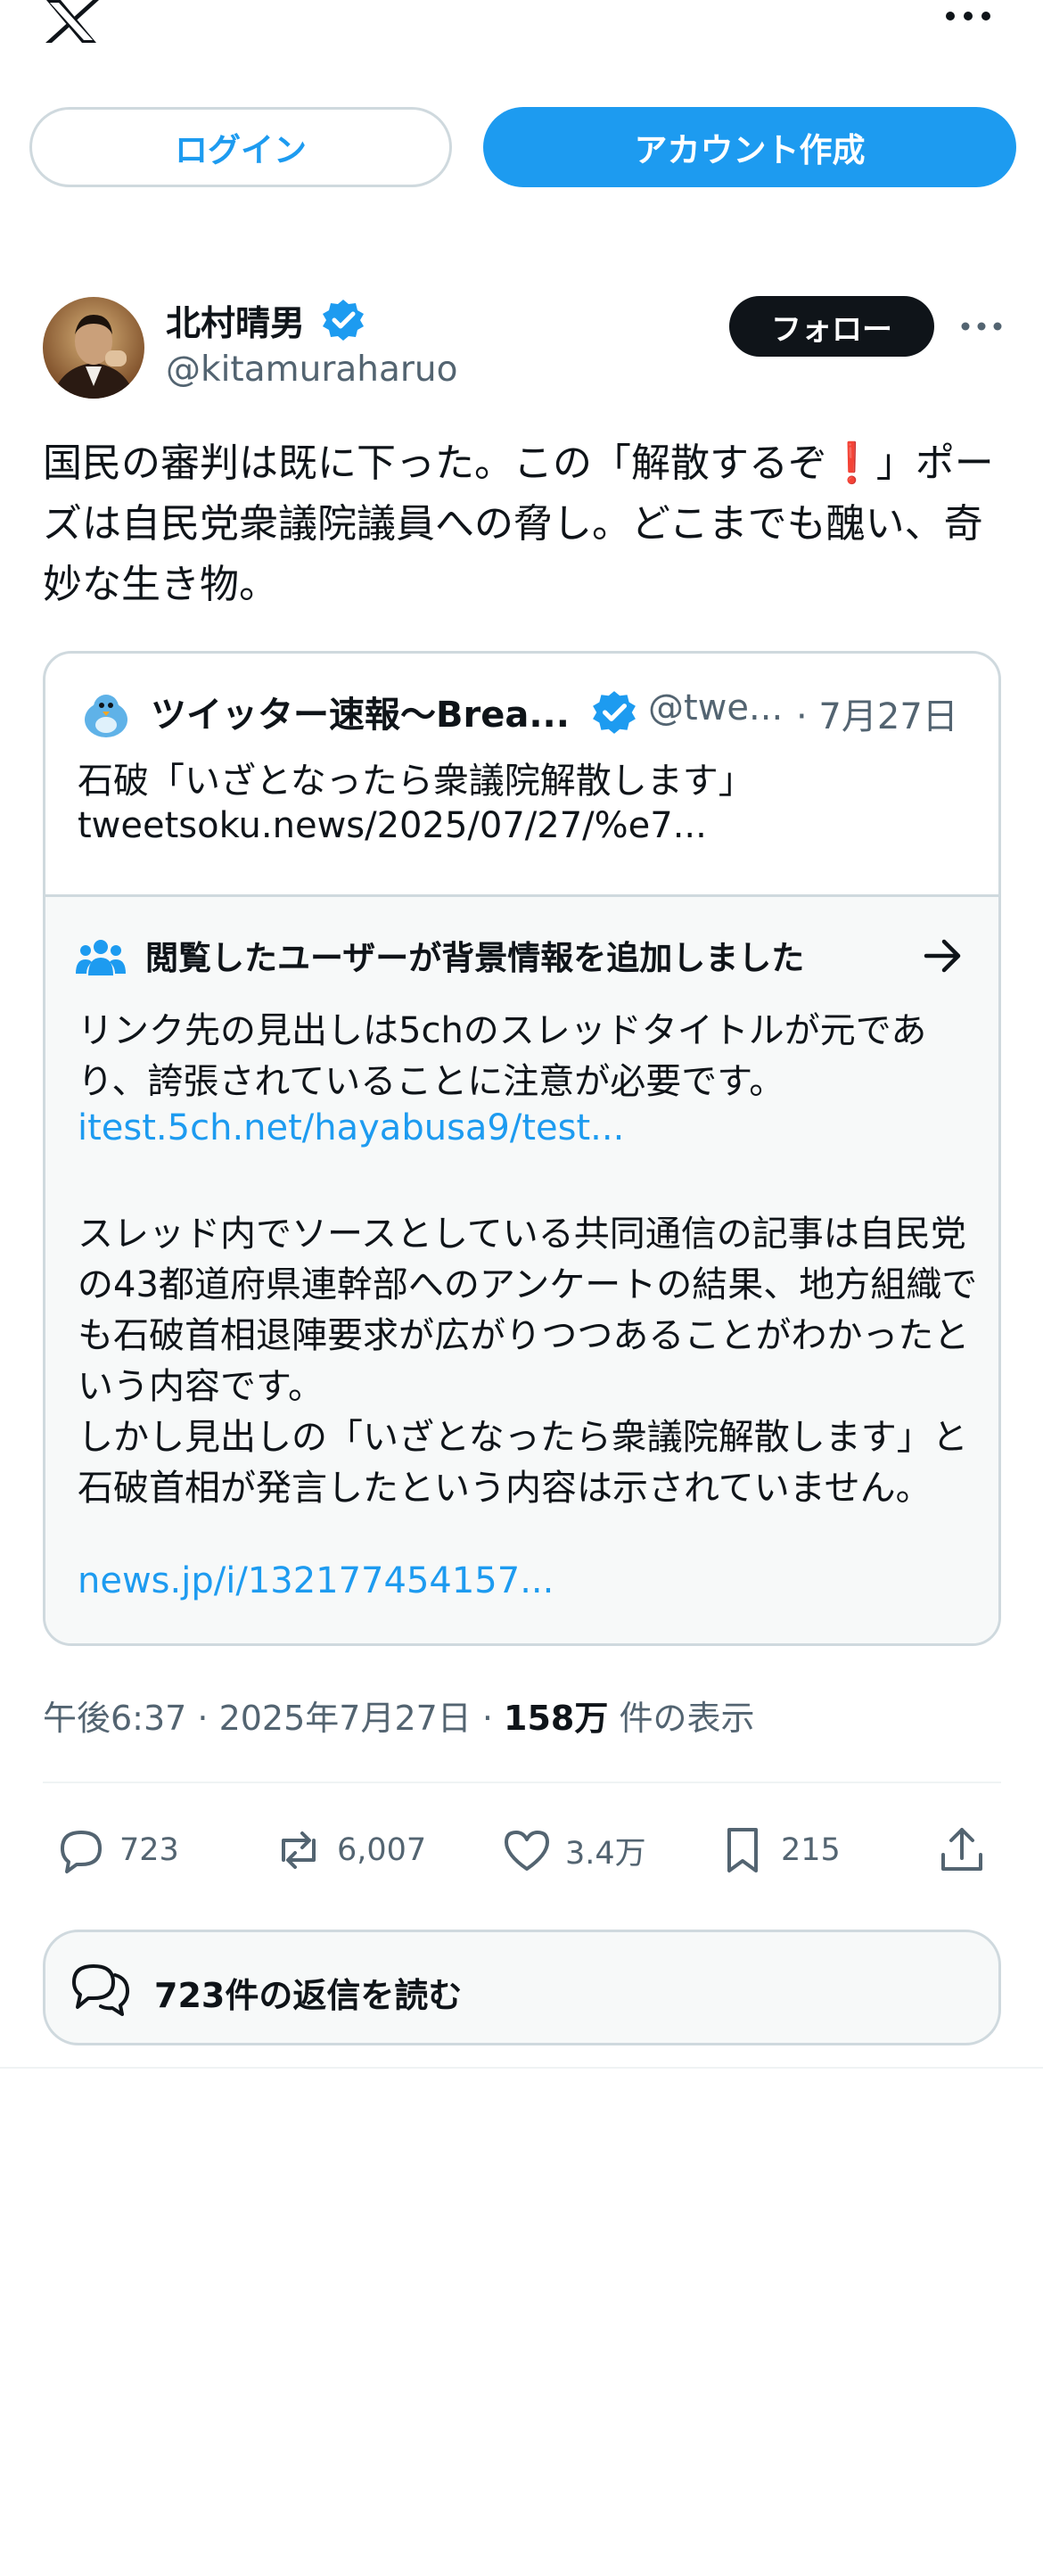 This screenshot has height=2576, width=1043. I want to click on reply-icon, so click(82, 1852).